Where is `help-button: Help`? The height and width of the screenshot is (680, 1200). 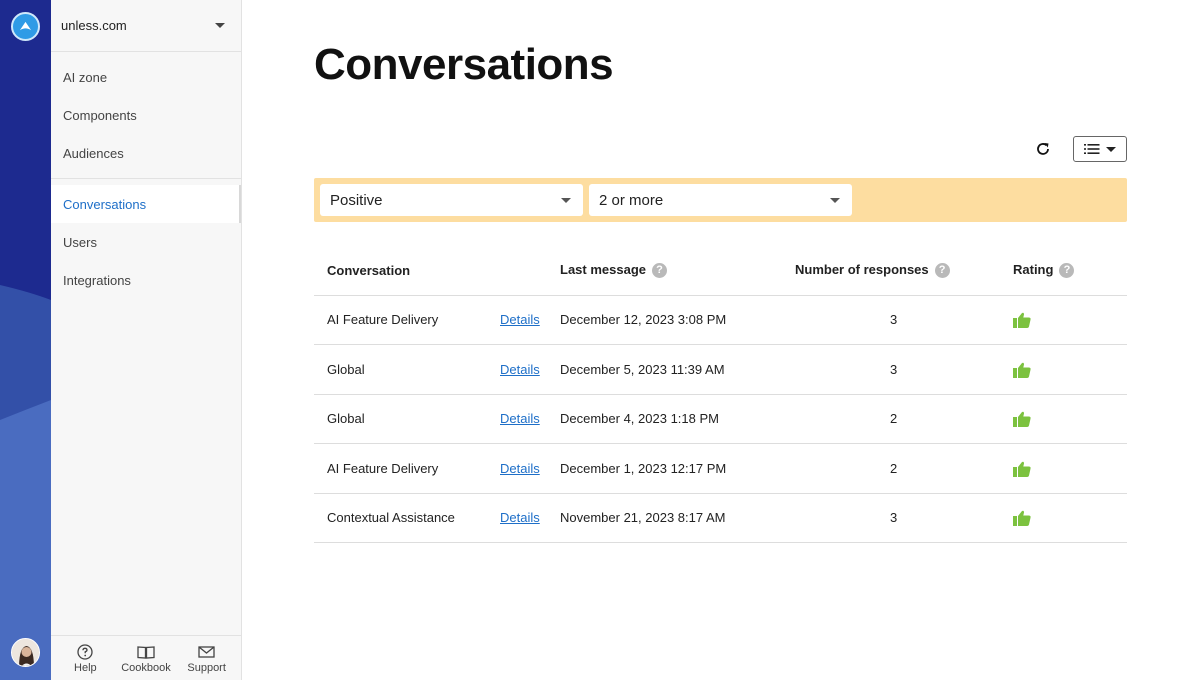
help-button: Help is located at coordinates (85, 658).